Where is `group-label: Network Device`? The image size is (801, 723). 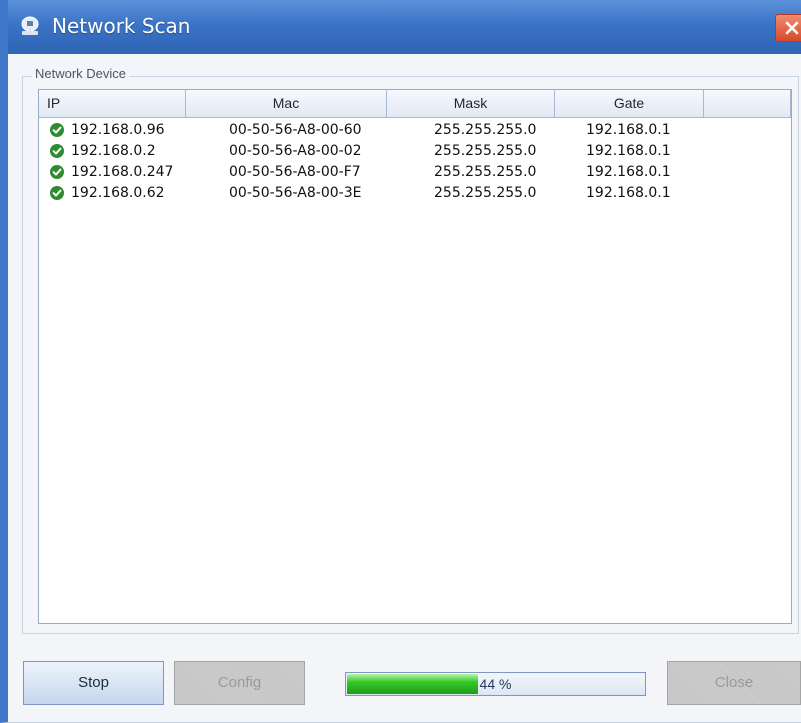
group-label: Network Device is located at coordinates (81, 74).